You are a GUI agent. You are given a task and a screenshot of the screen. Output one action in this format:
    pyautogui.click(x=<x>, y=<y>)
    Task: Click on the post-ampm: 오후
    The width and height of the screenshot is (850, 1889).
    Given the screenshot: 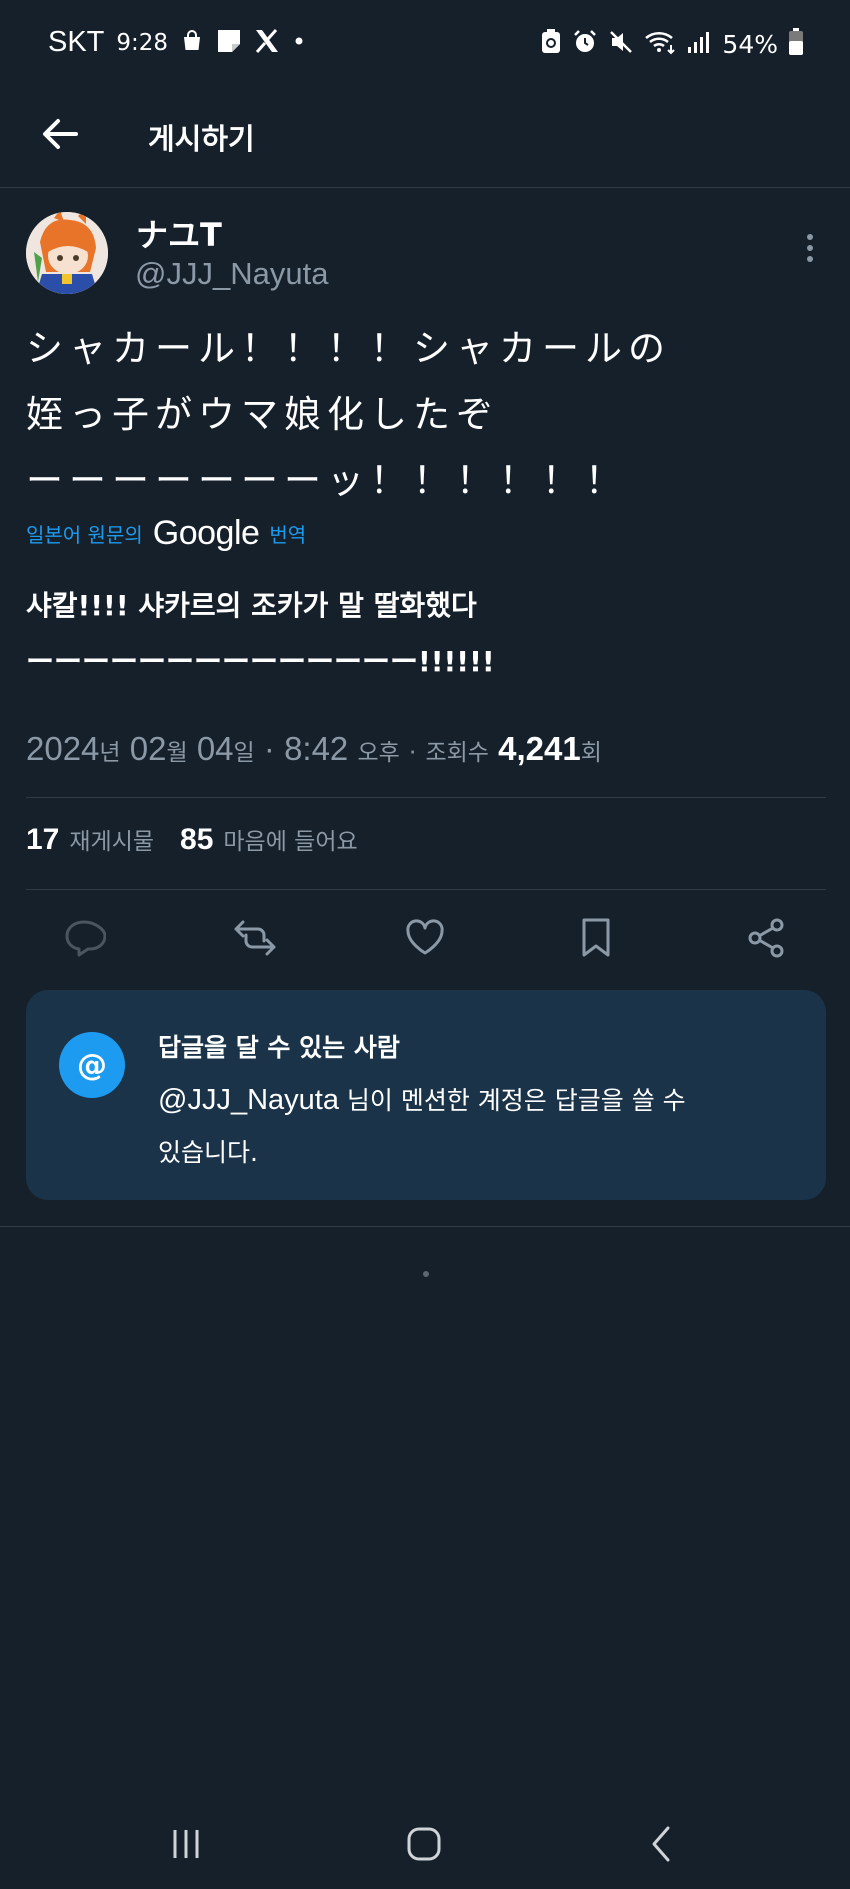 What is the action you would take?
    pyautogui.click(x=378, y=753)
    